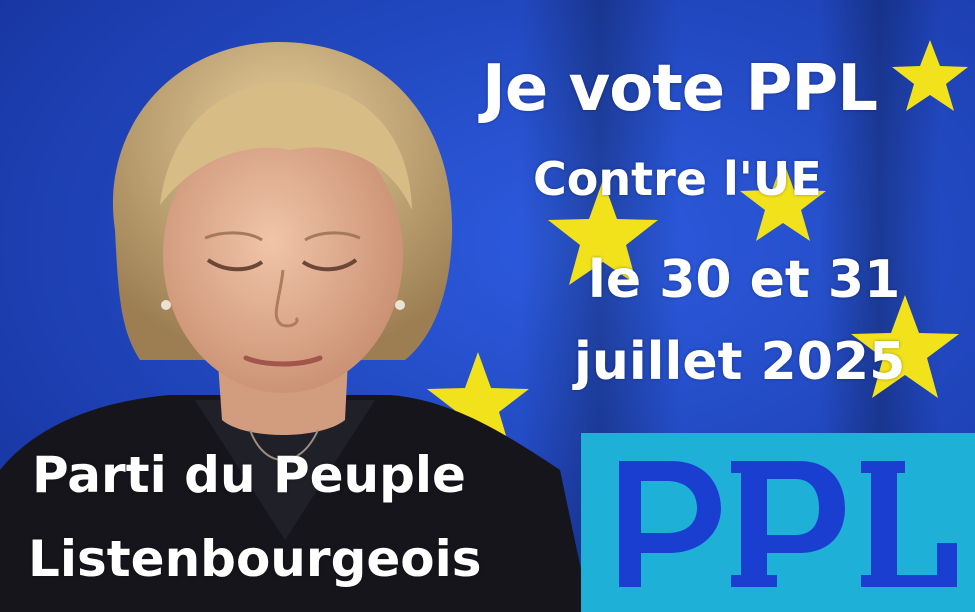 The height and width of the screenshot is (612, 975). Describe the element at coordinates (255, 559) in the screenshot. I see `party-name-line-2: Listenbourgeois` at that location.